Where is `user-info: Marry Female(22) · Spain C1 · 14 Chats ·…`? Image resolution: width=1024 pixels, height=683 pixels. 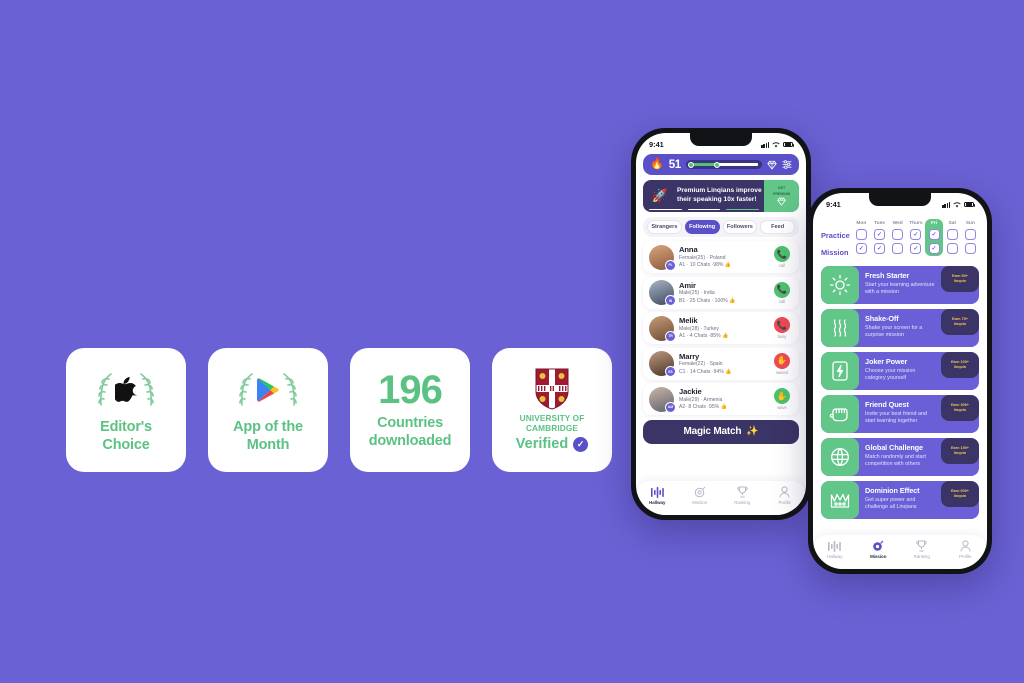 user-info: Marry Female(22) · Spain C1 · 14 Chats ·… is located at coordinates (722, 364).